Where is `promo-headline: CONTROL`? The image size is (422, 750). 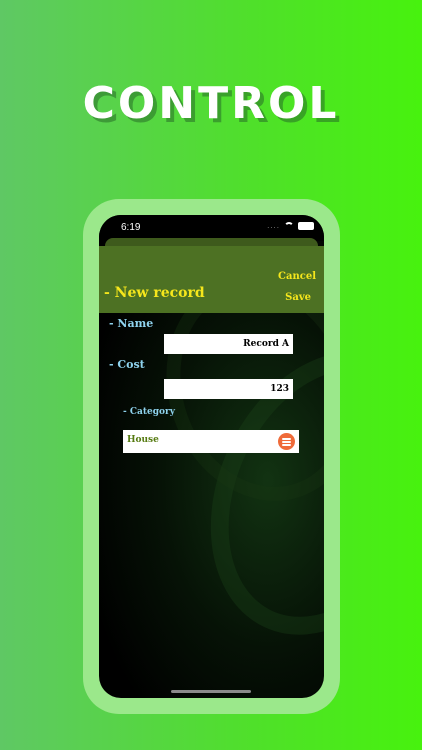 promo-headline: CONTROL is located at coordinates (211, 103).